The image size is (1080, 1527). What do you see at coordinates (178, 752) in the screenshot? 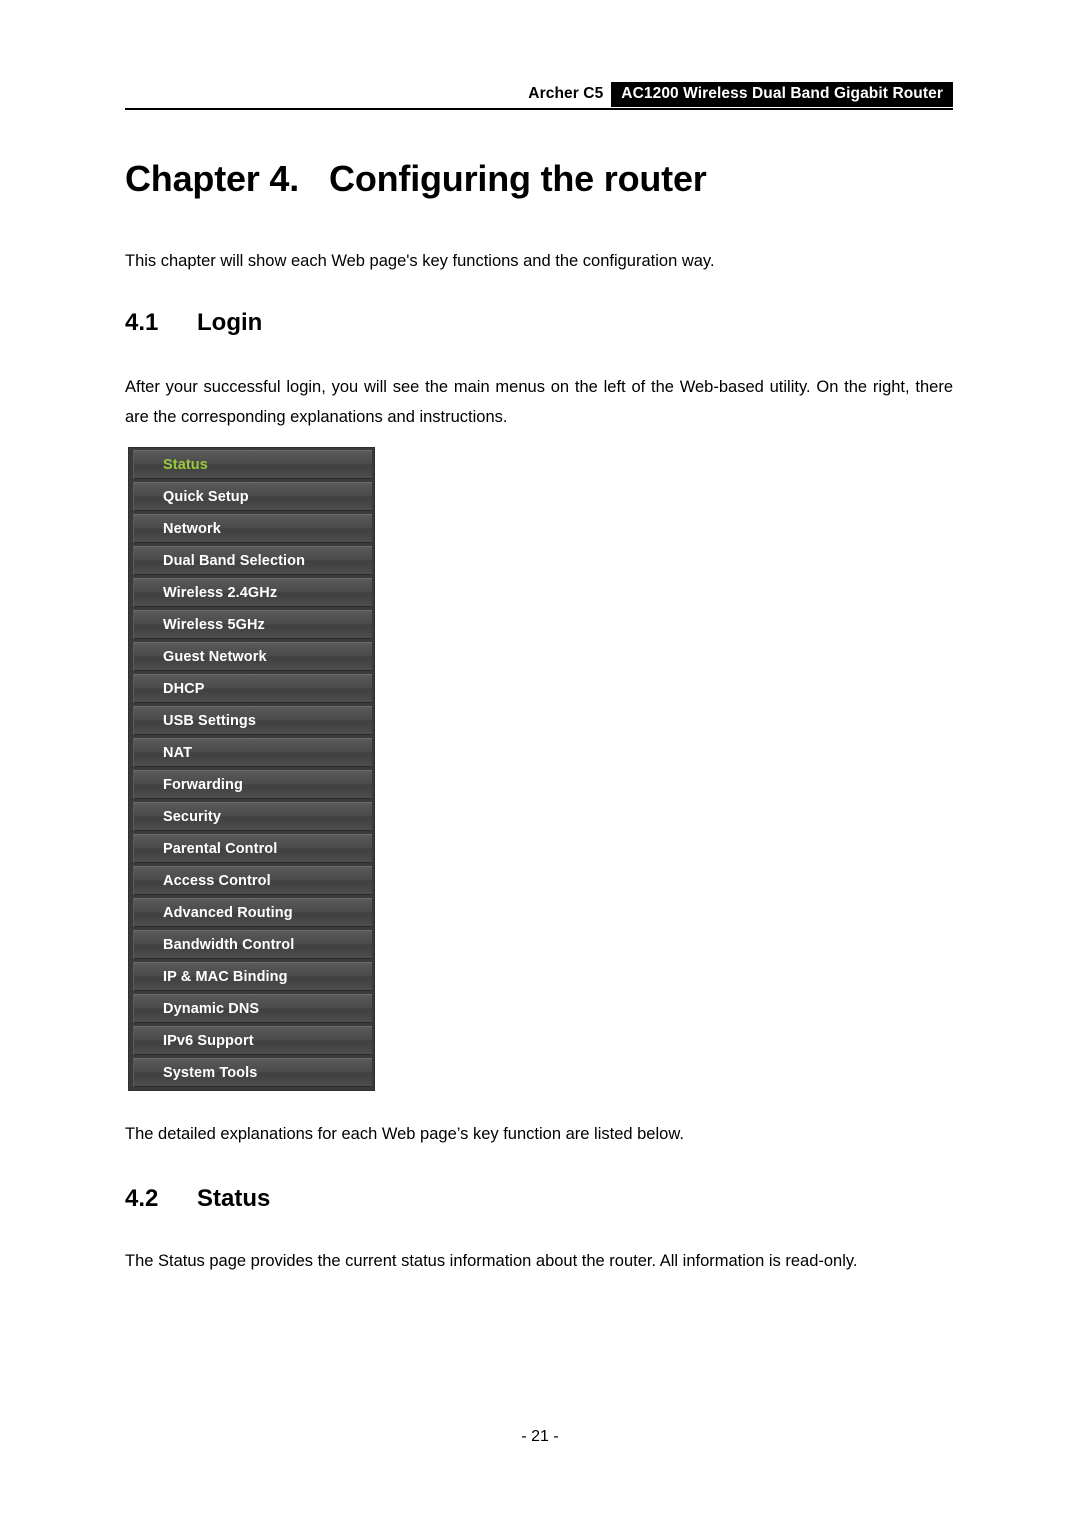
I see `menu-item-label: NAT` at bounding box center [178, 752].